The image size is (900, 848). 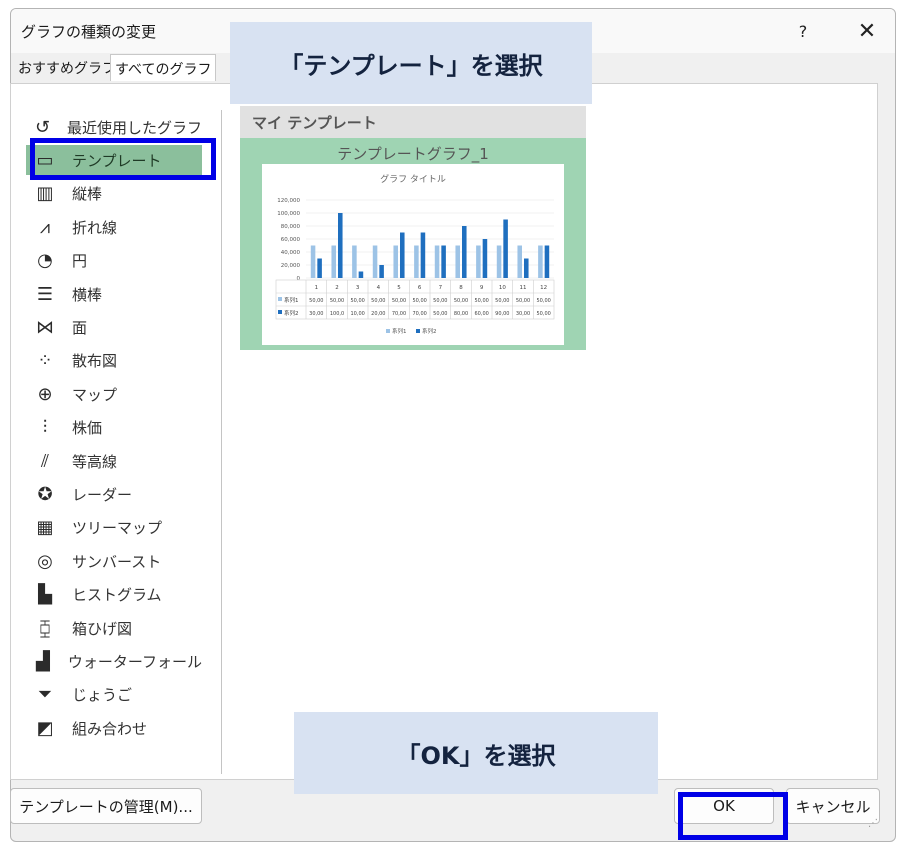 I want to click on chart-type-item: ⁘ 散布図, so click(x=114, y=361).